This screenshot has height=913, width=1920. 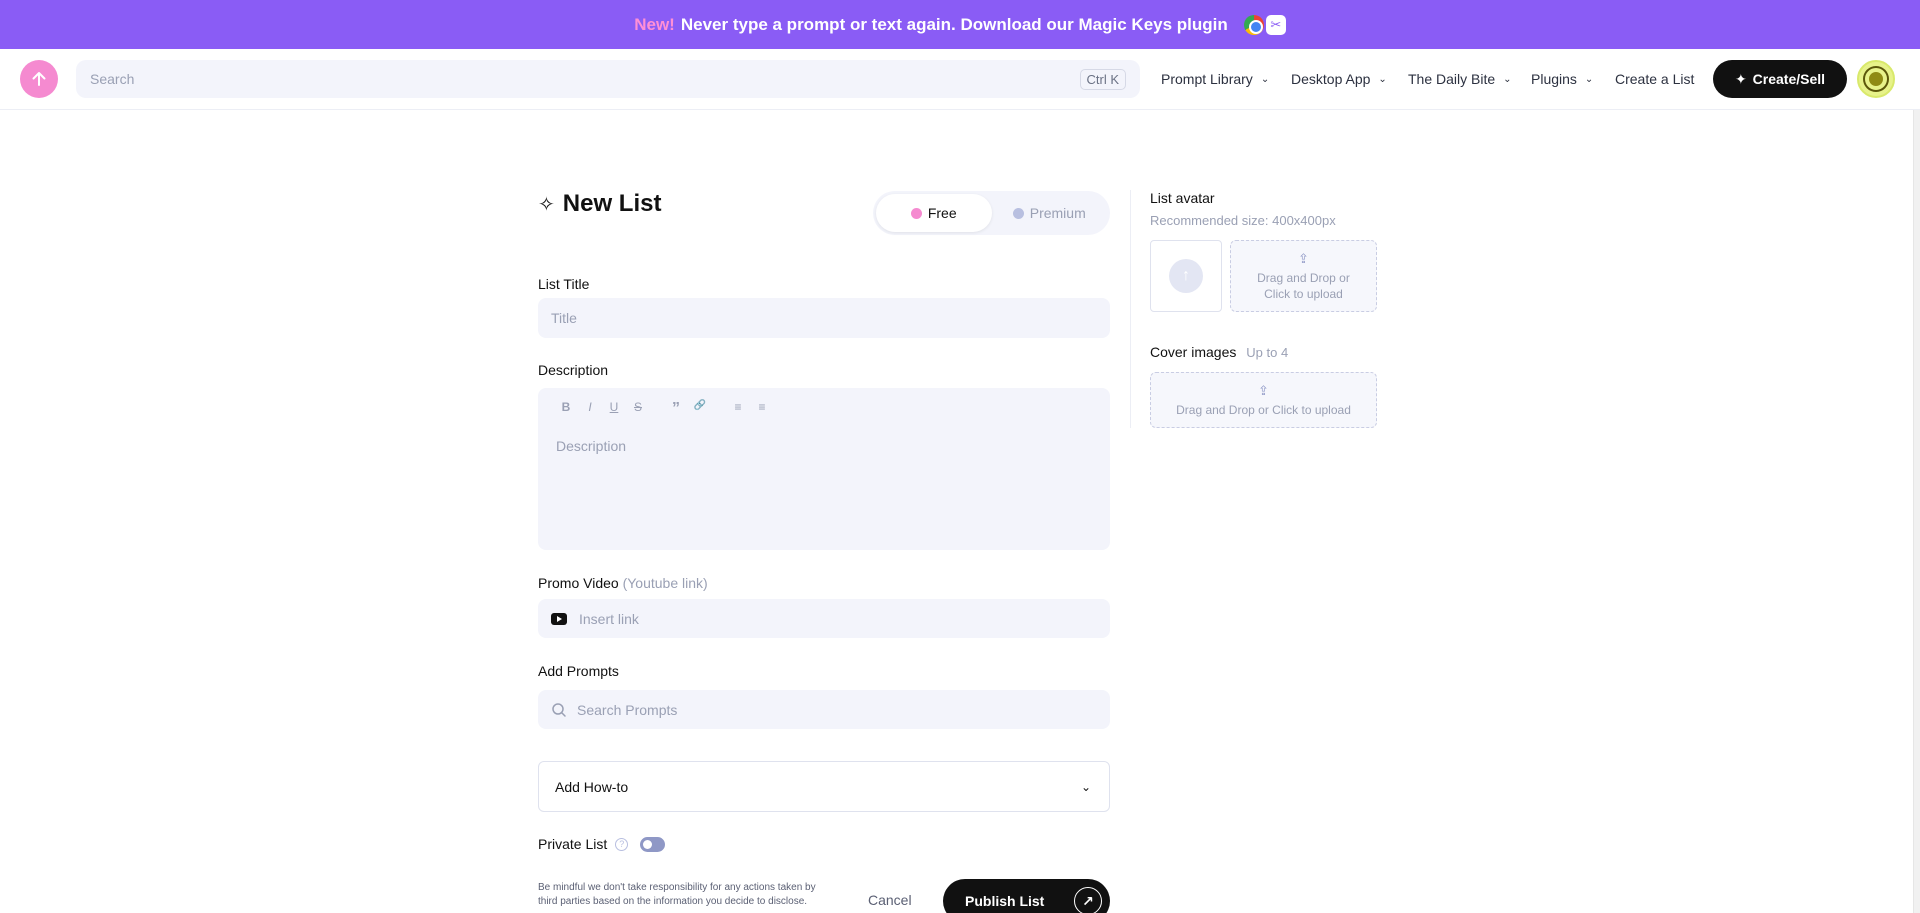 What do you see at coordinates (1263, 409) in the screenshot?
I see `cover-upload-text: Drag and Drop or Click to upload` at bounding box center [1263, 409].